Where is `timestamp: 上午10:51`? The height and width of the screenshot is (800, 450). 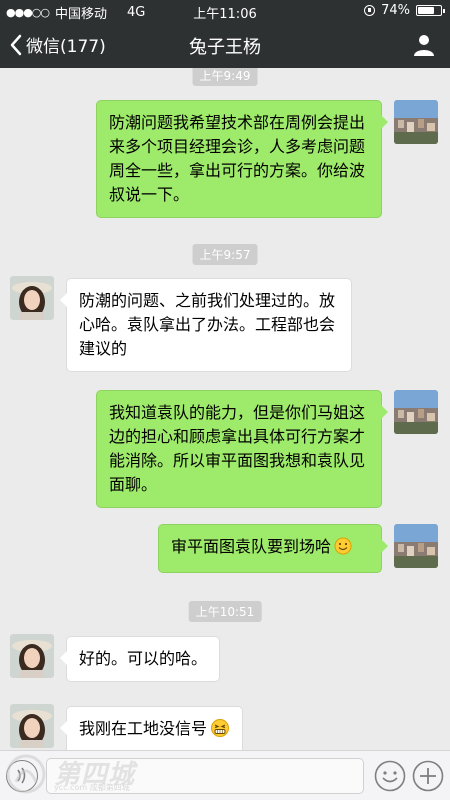
timestamp: 上午10:51 is located at coordinates (225, 611).